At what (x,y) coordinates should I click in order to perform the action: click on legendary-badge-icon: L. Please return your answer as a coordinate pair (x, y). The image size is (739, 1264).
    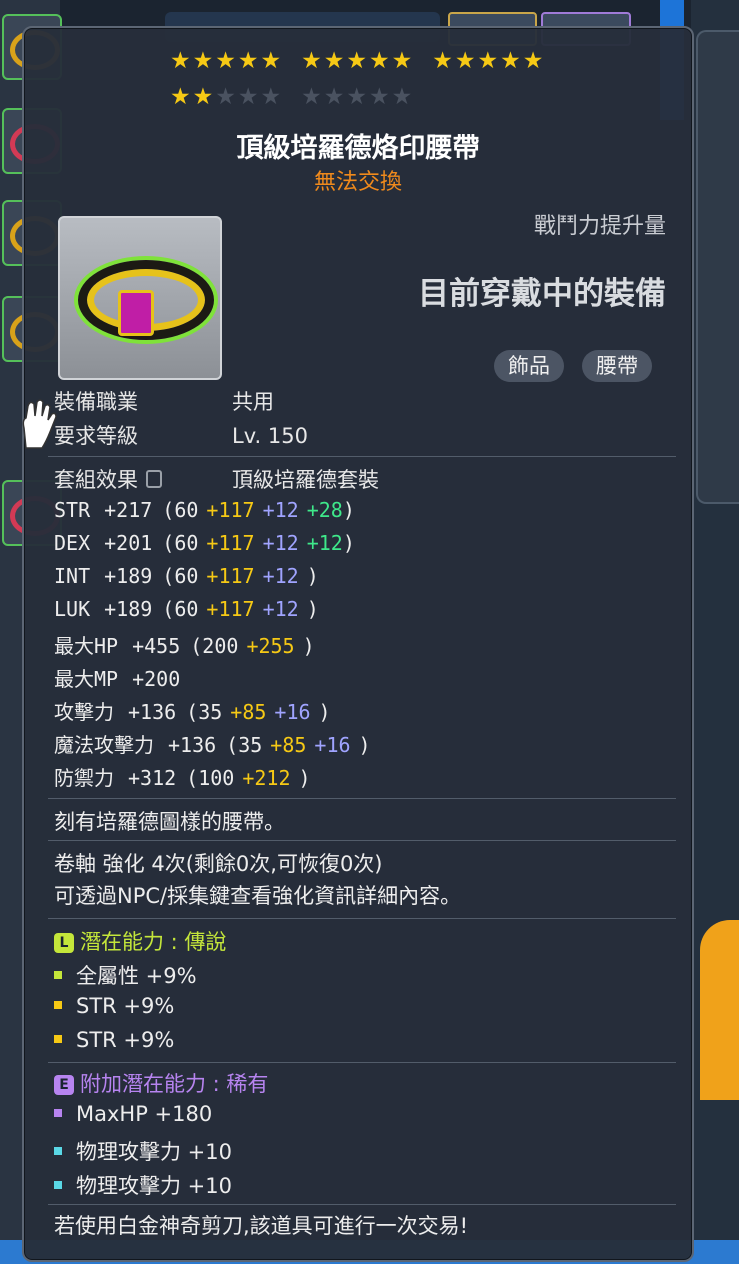
    Looking at the image, I should click on (64, 943).